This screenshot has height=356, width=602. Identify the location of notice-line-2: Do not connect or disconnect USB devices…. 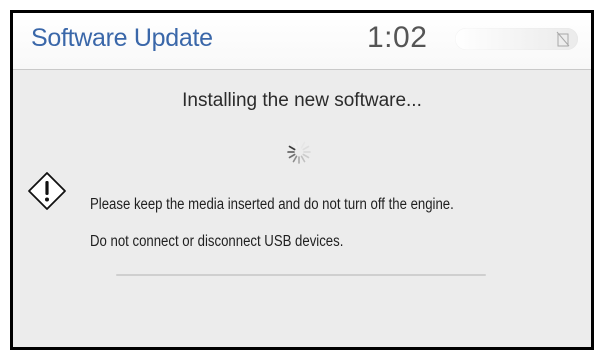
(217, 241).